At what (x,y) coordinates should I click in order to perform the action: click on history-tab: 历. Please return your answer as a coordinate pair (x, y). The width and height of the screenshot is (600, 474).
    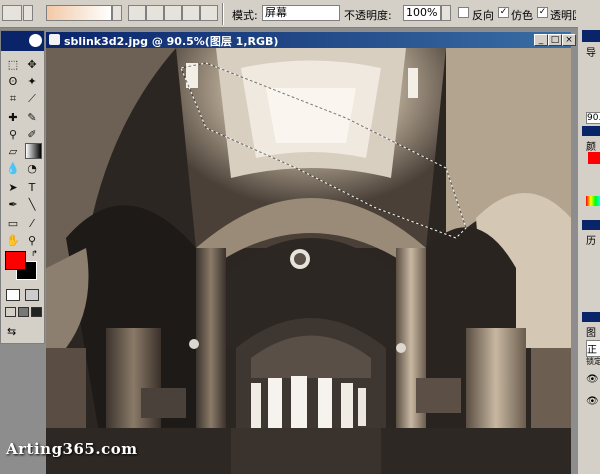
    Looking at the image, I should click on (591, 239).